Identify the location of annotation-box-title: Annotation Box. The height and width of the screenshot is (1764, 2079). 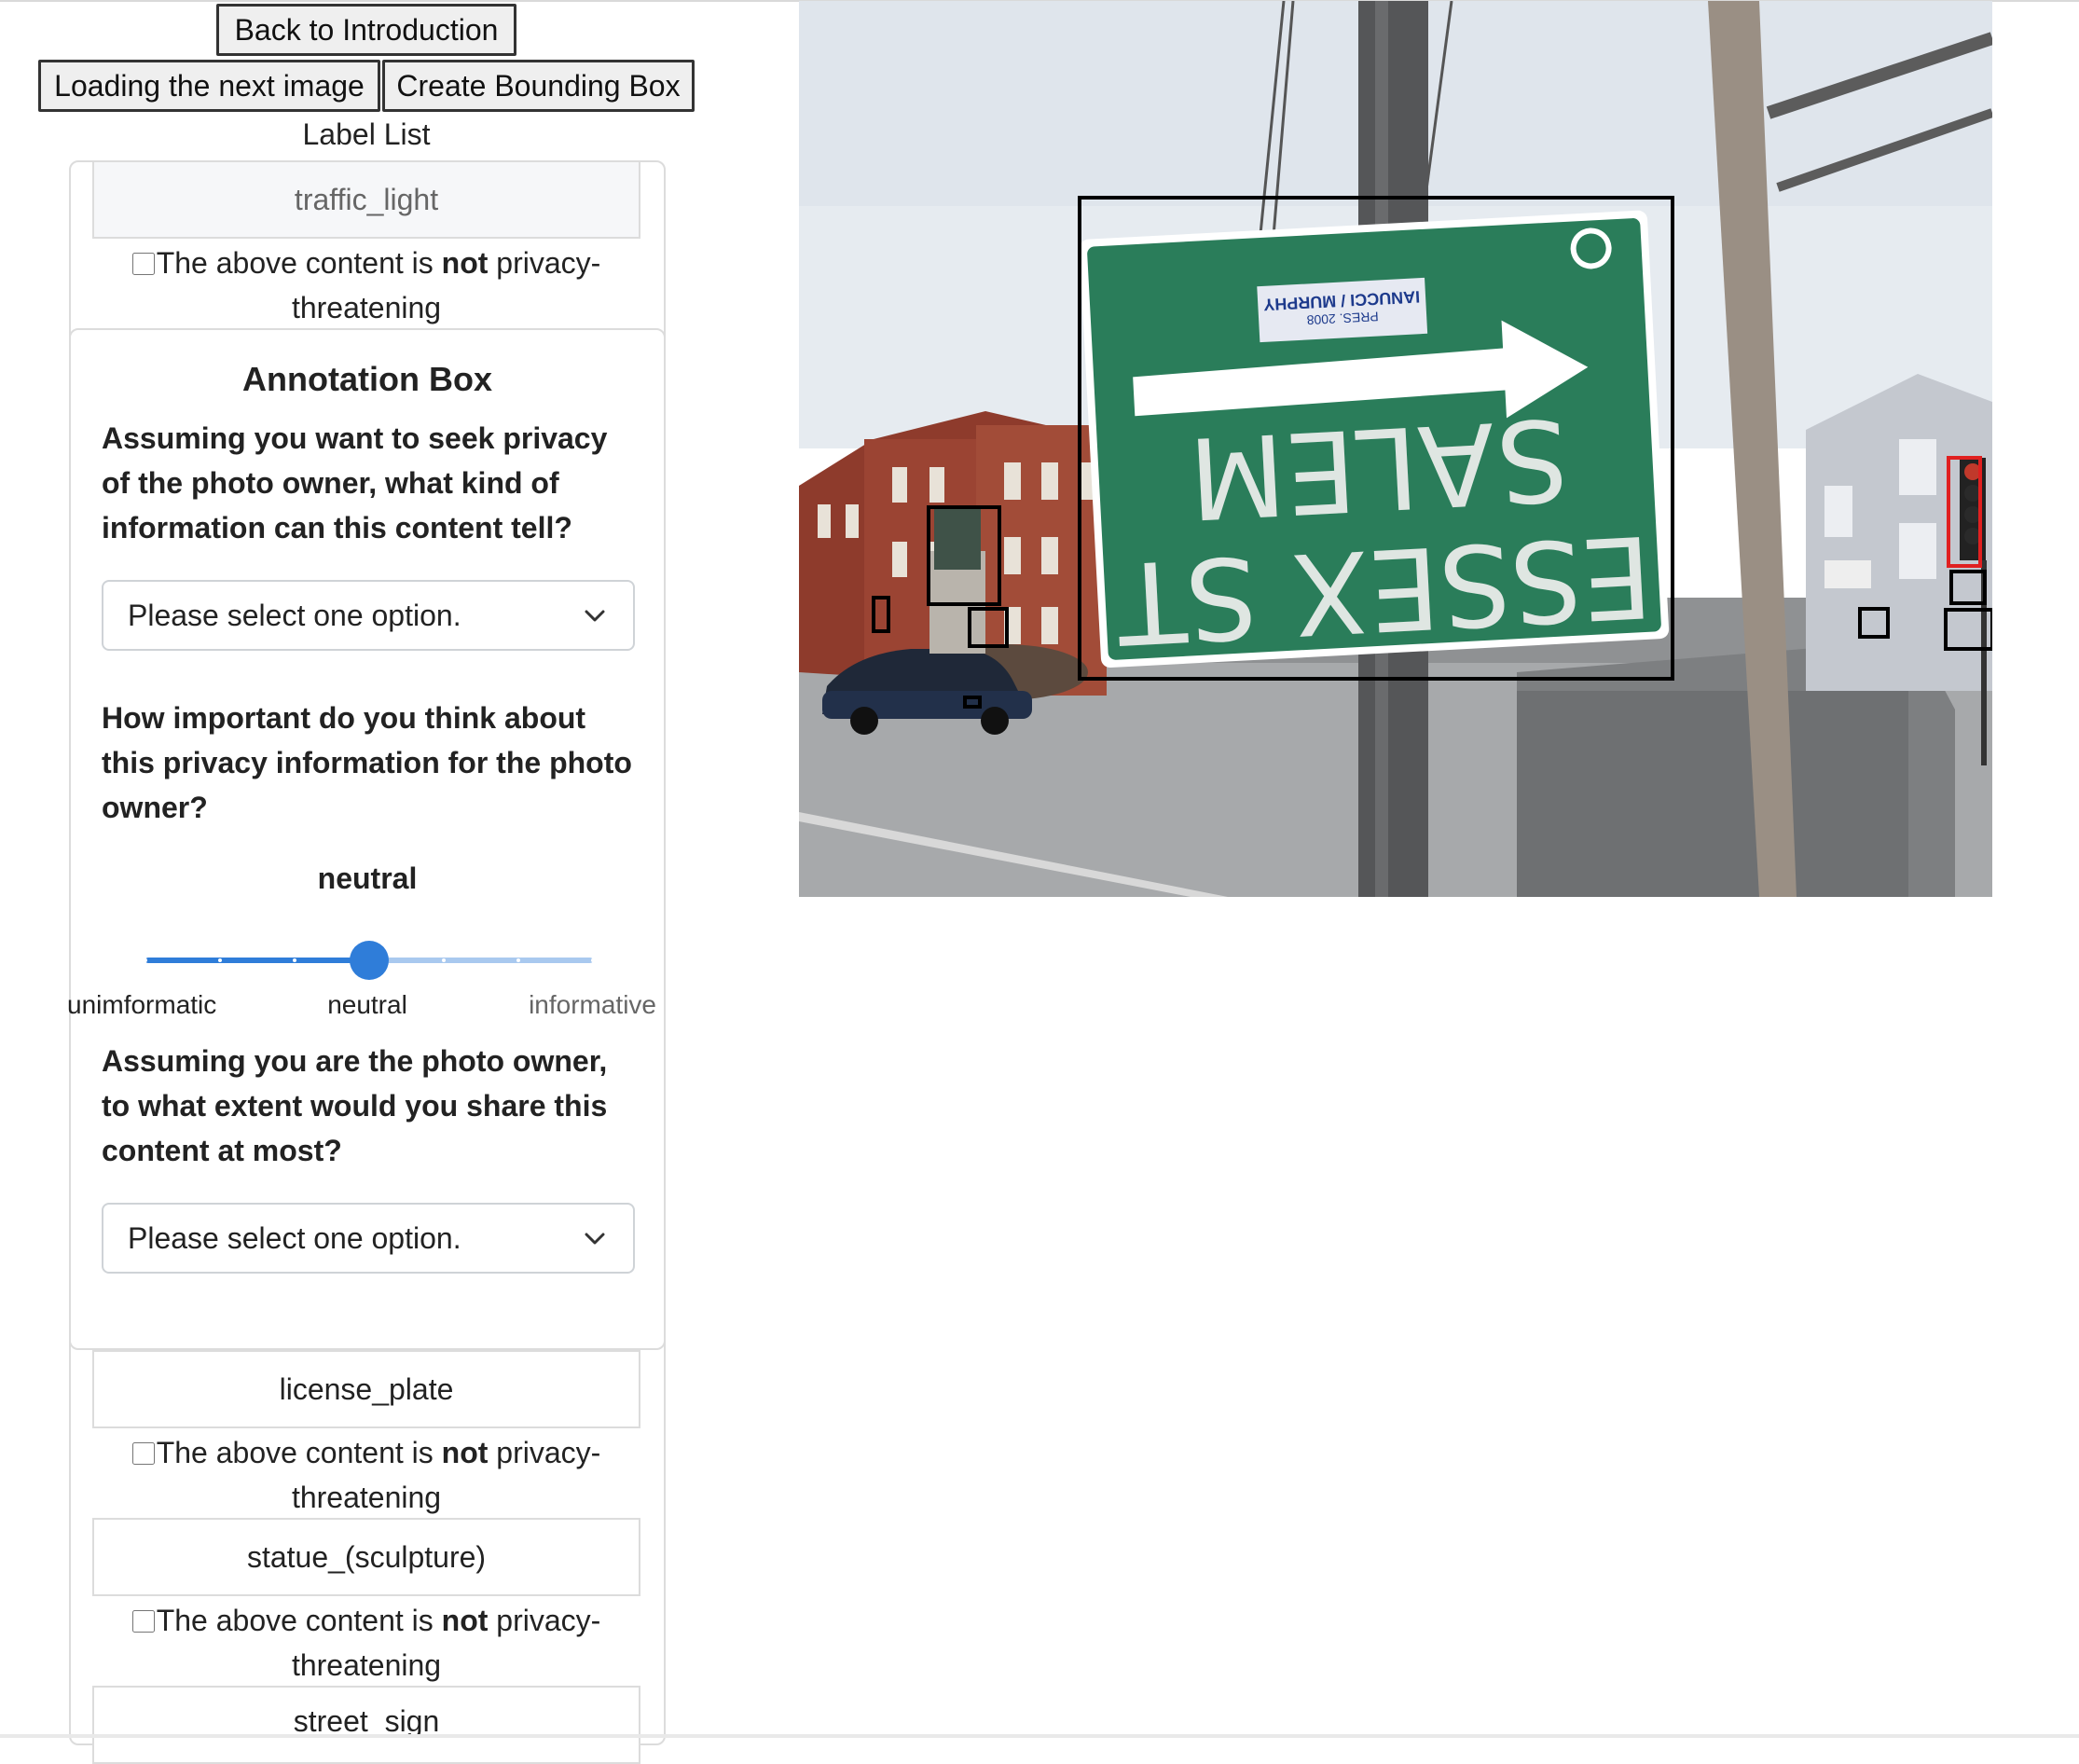
(367, 379).